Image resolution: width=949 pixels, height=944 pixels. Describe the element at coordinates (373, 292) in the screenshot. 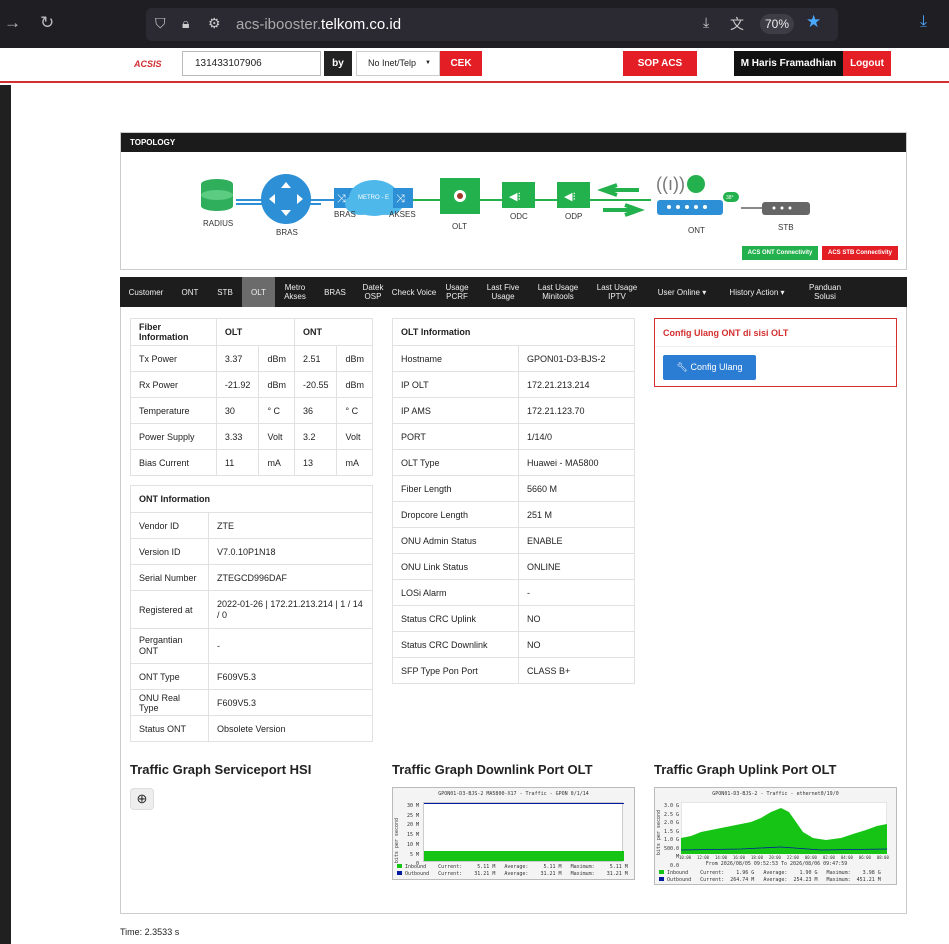

I see `tab-datek-osp: Datek OSP` at that location.